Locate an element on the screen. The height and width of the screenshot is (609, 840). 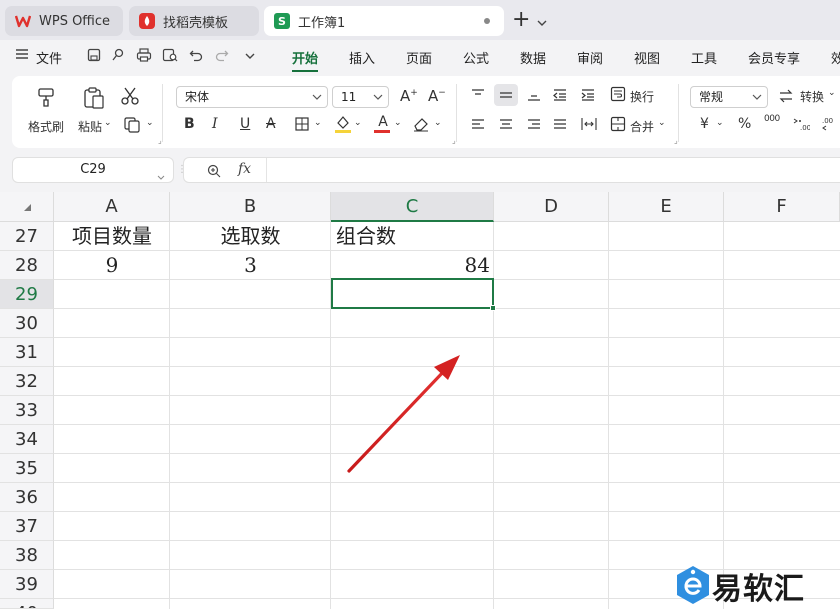
cell-a27: 项目数量 is located at coordinates (112, 236).